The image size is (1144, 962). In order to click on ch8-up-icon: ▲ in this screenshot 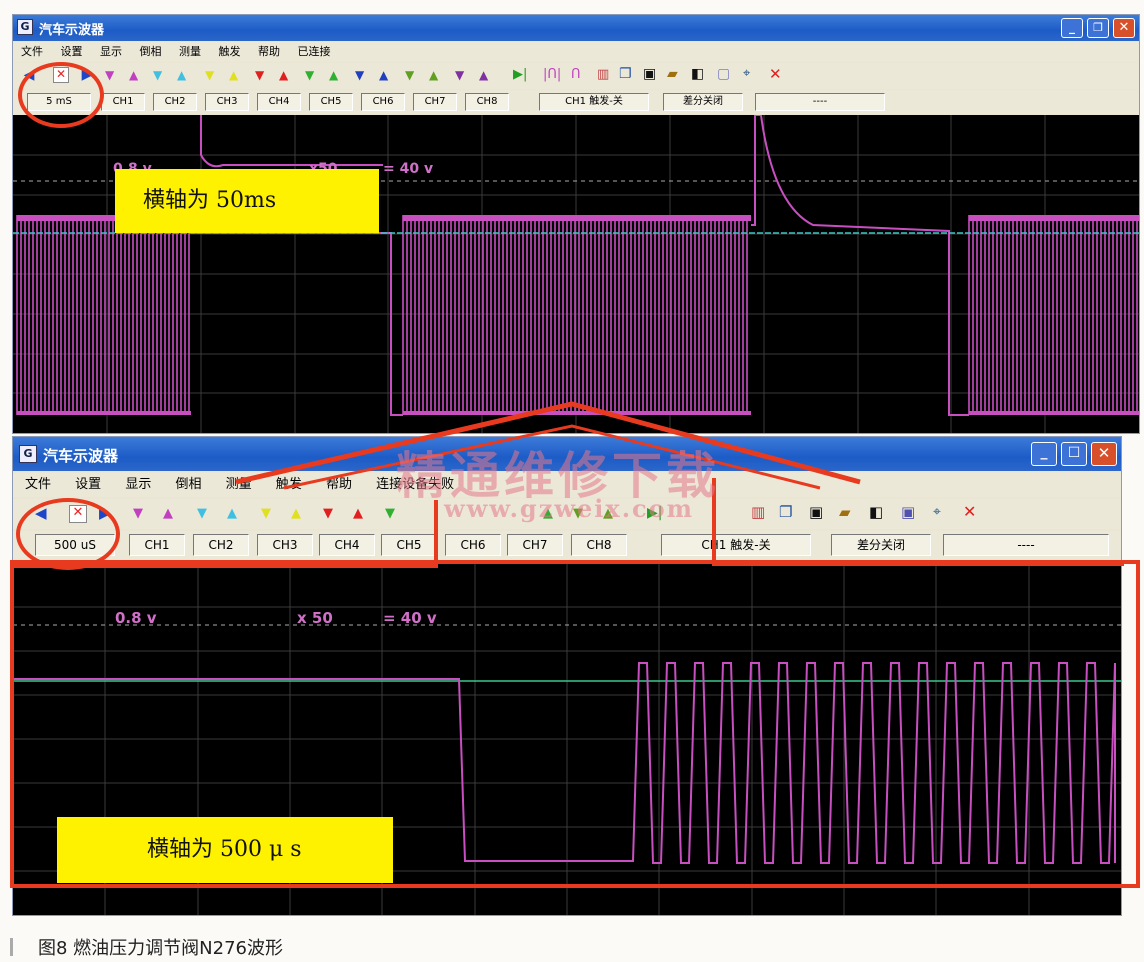, I will do `click(483, 75)`.